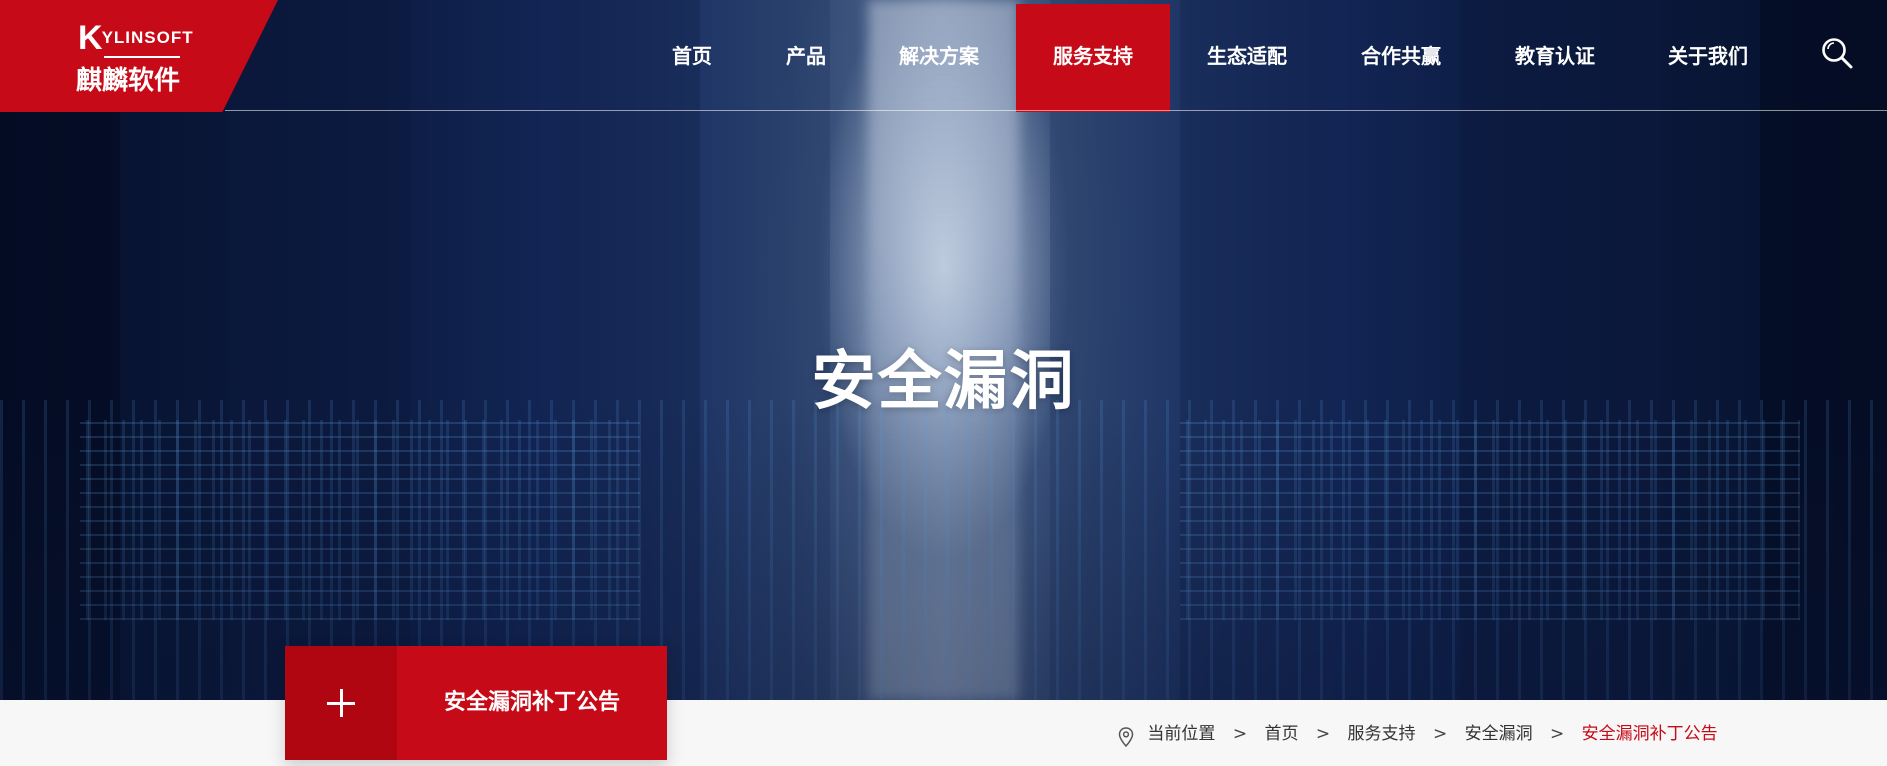 This screenshot has height=766, width=1887. Describe the element at coordinates (1837, 53) in the screenshot. I see `search-icon` at that location.